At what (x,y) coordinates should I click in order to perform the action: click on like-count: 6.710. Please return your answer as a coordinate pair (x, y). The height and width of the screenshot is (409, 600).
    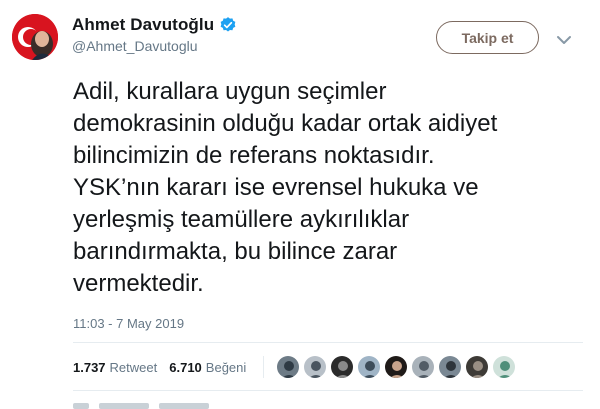
    Looking at the image, I should click on (185, 367).